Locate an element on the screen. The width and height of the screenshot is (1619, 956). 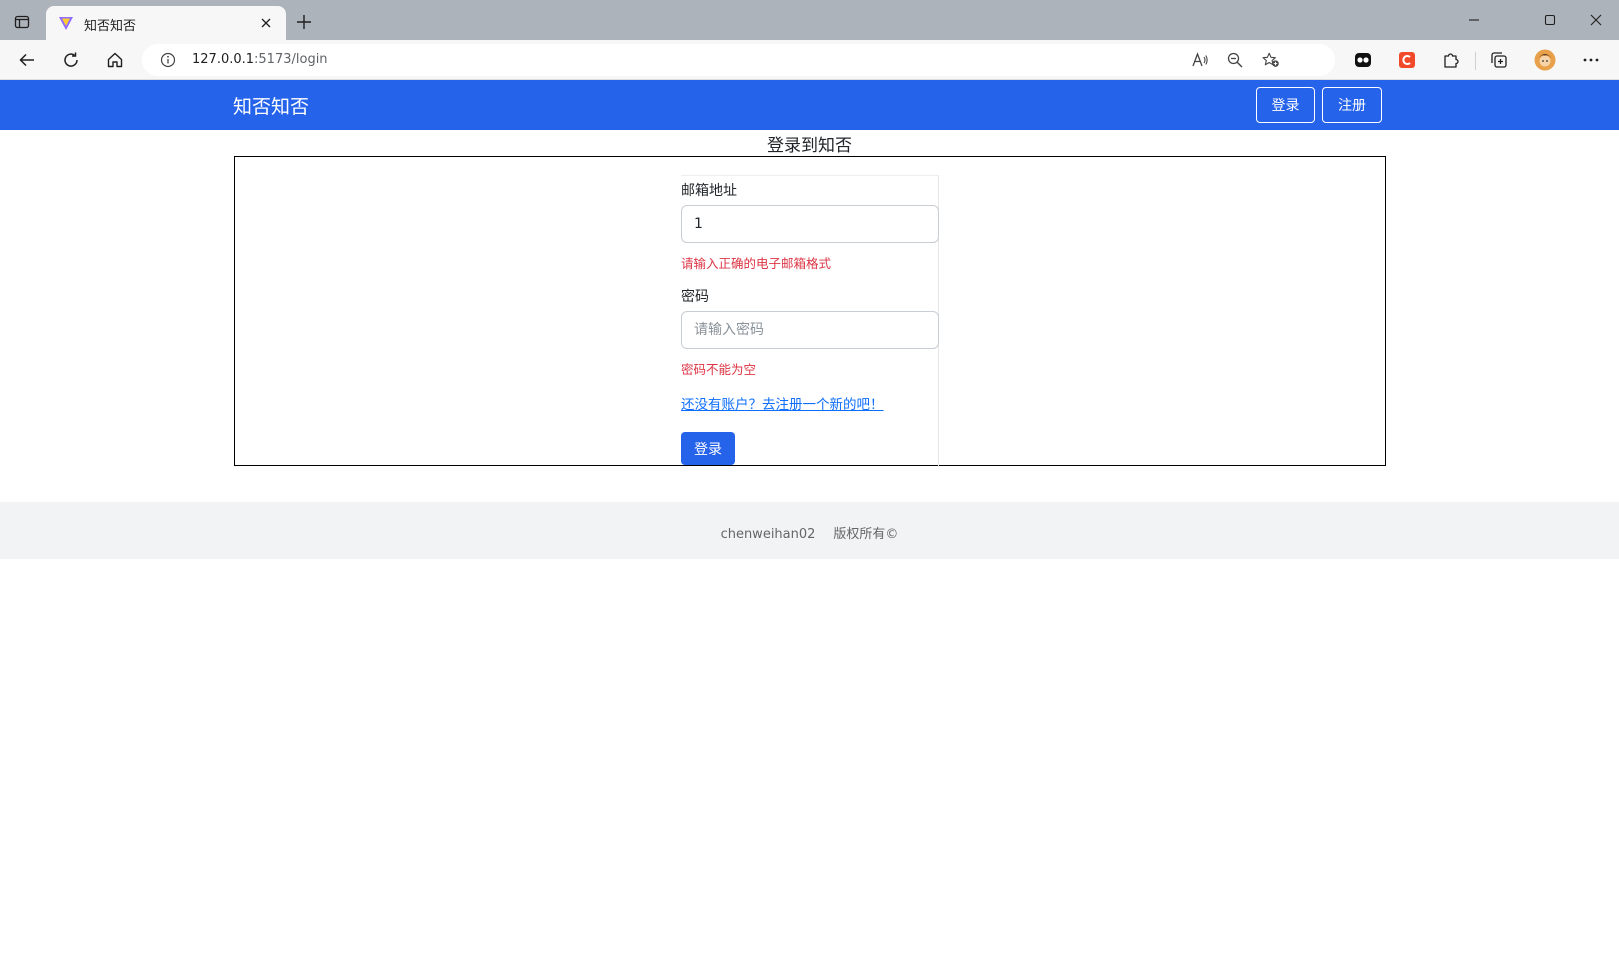
tab-strip: 知否知否 is located at coordinates (809, 20).